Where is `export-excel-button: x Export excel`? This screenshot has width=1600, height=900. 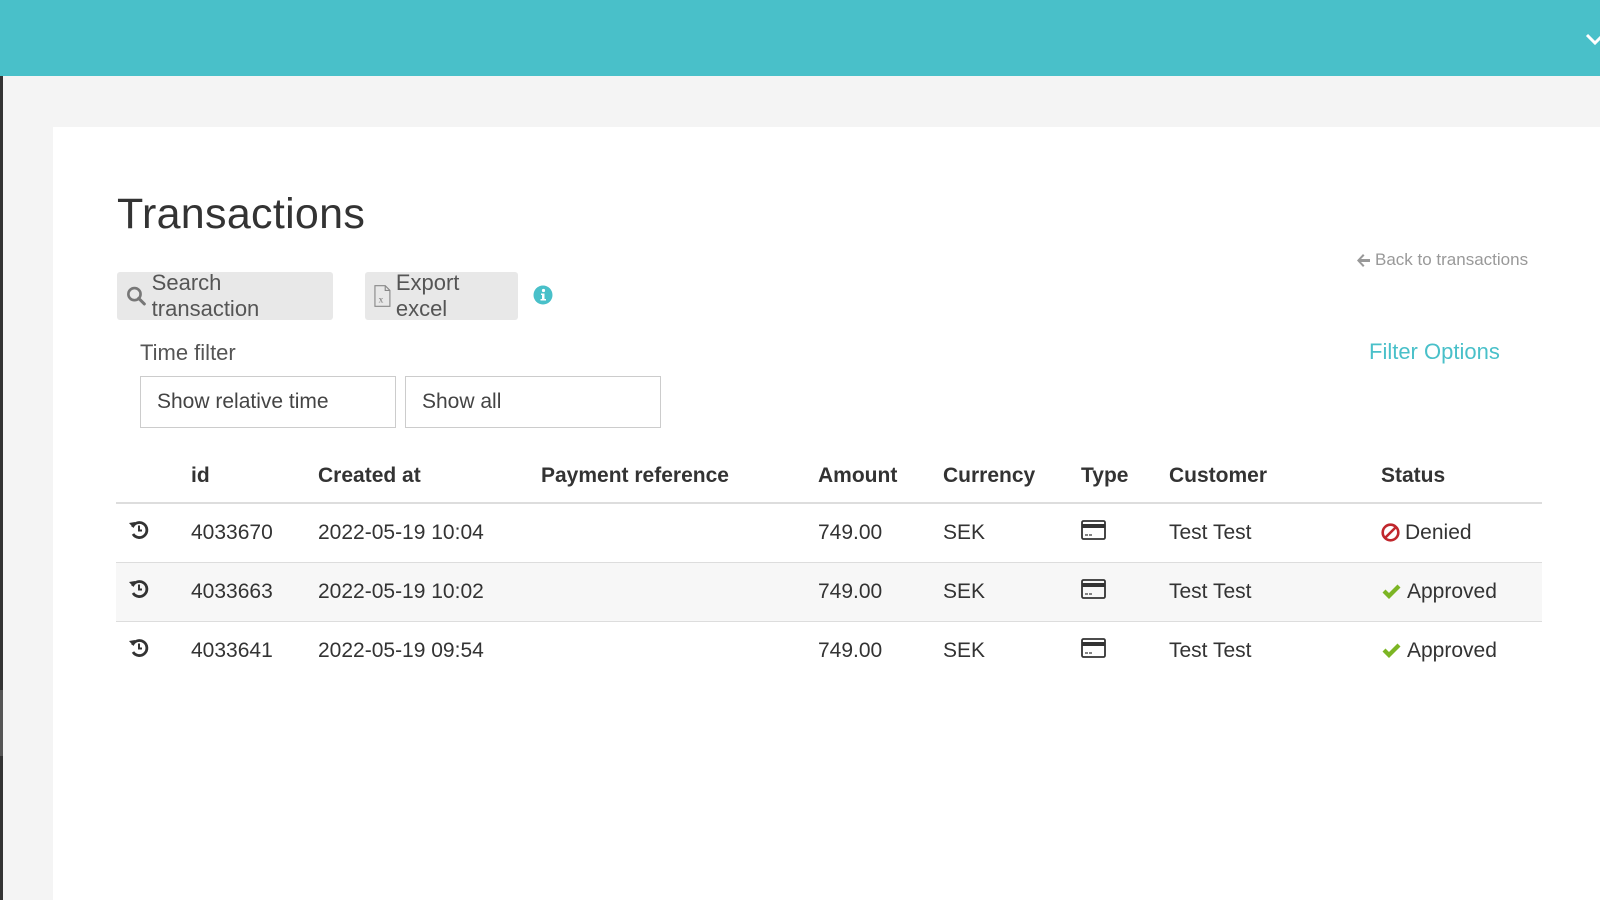 export-excel-button: x Export excel is located at coordinates (441, 295).